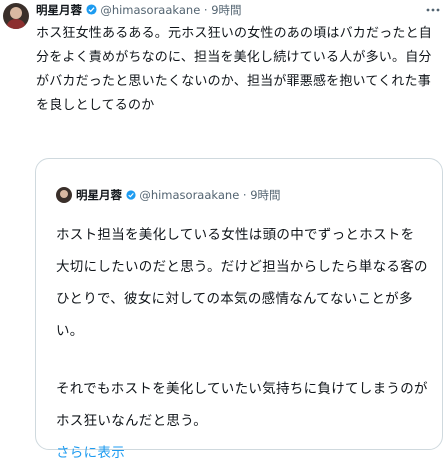 The width and height of the screenshot is (447, 469). What do you see at coordinates (16, 16) in the screenshot?
I see `author-avatar` at bounding box center [16, 16].